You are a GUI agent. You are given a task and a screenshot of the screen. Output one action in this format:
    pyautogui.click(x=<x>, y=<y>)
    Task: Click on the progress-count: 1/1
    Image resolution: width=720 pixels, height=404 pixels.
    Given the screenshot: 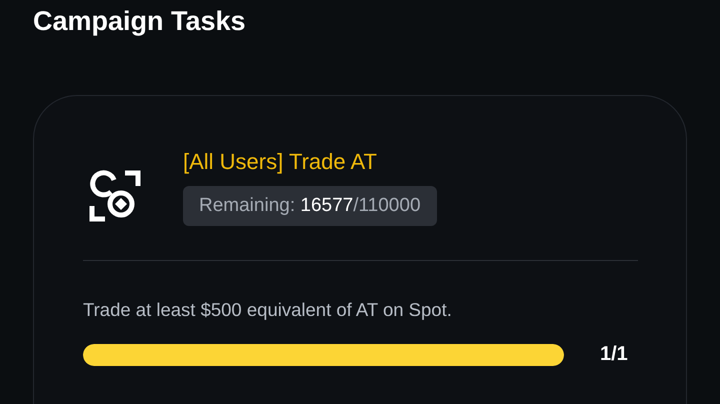 What is the action you would take?
    pyautogui.click(x=614, y=354)
    